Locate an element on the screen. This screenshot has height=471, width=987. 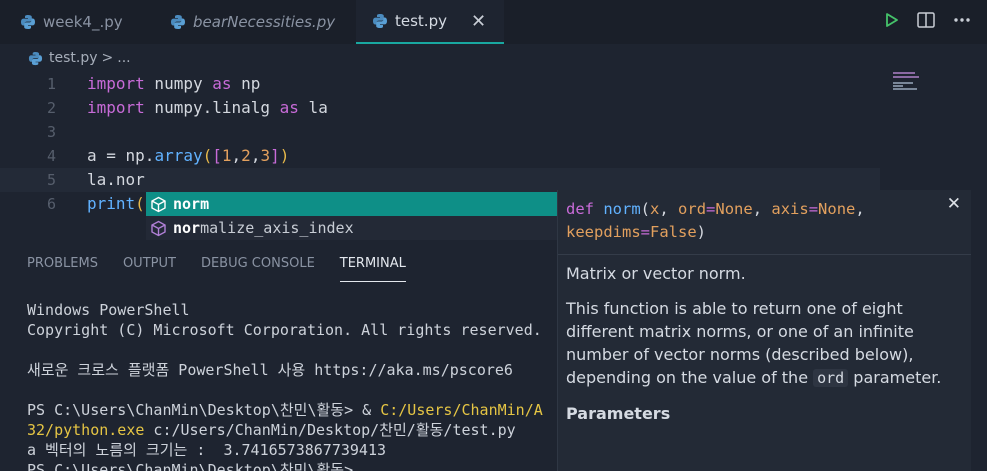
breadcrumb-file: test.py is located at coordinates (73, 58).